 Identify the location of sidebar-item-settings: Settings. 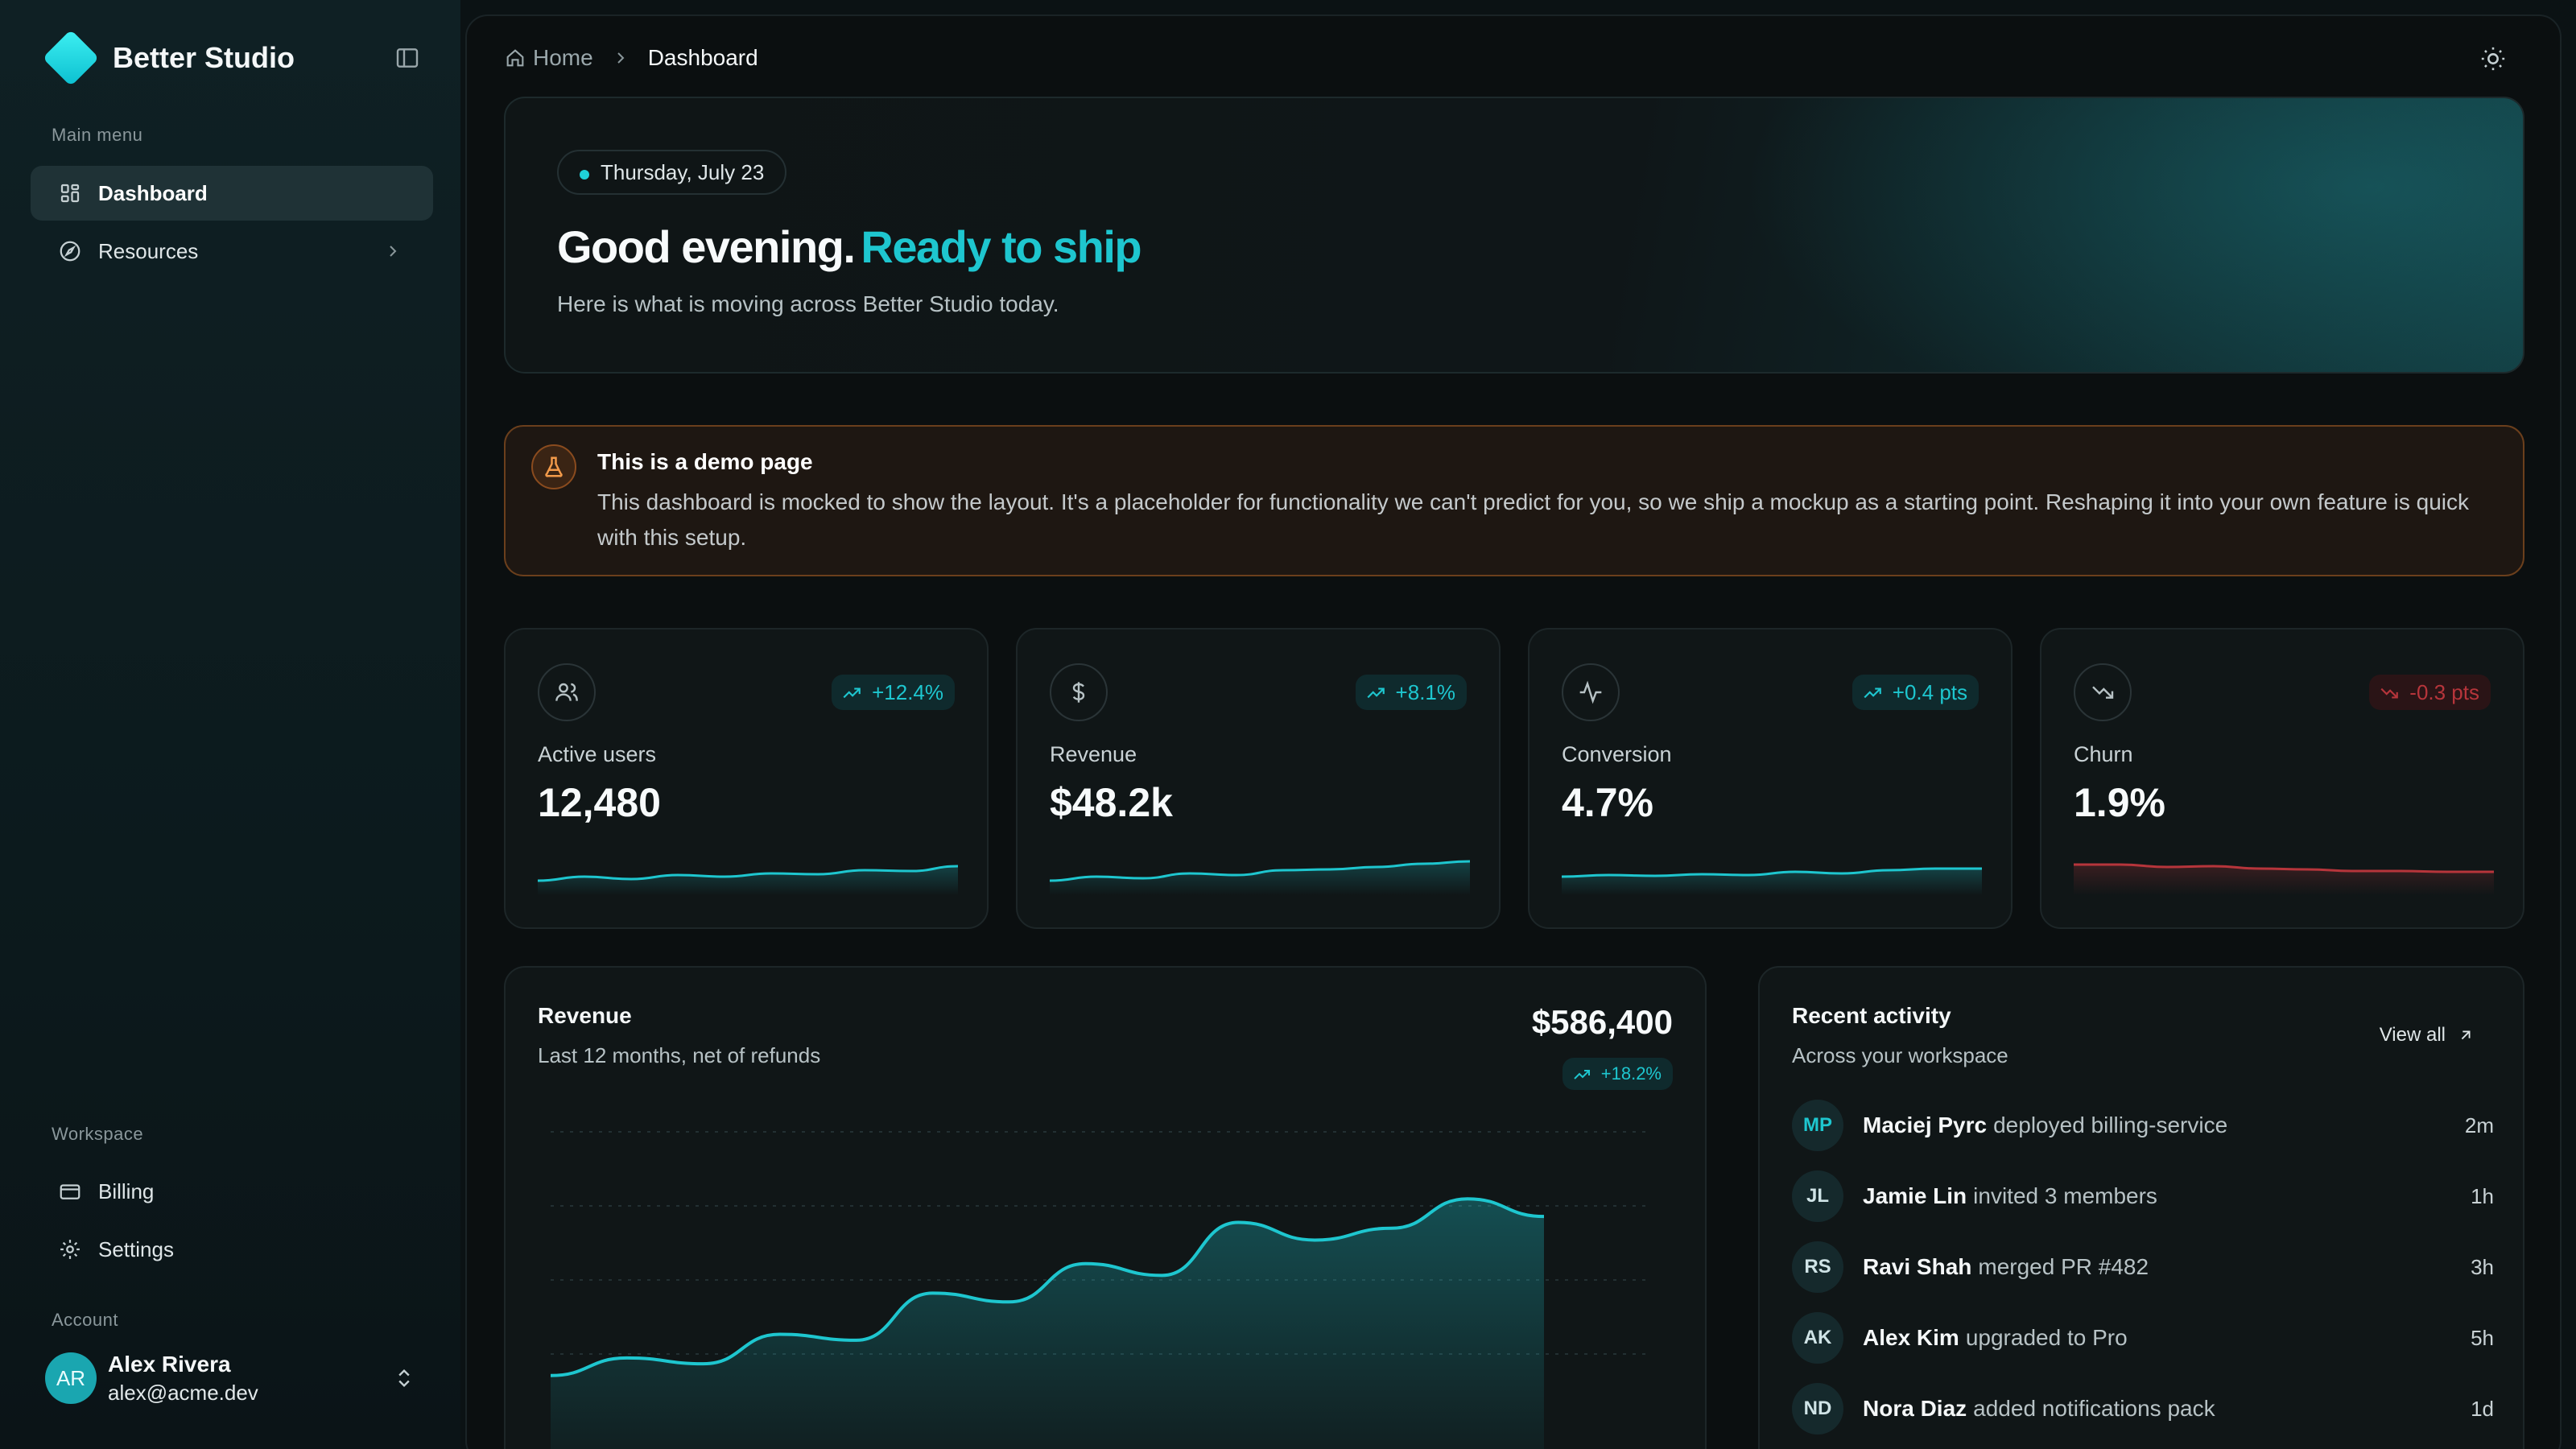
(232, 1249).